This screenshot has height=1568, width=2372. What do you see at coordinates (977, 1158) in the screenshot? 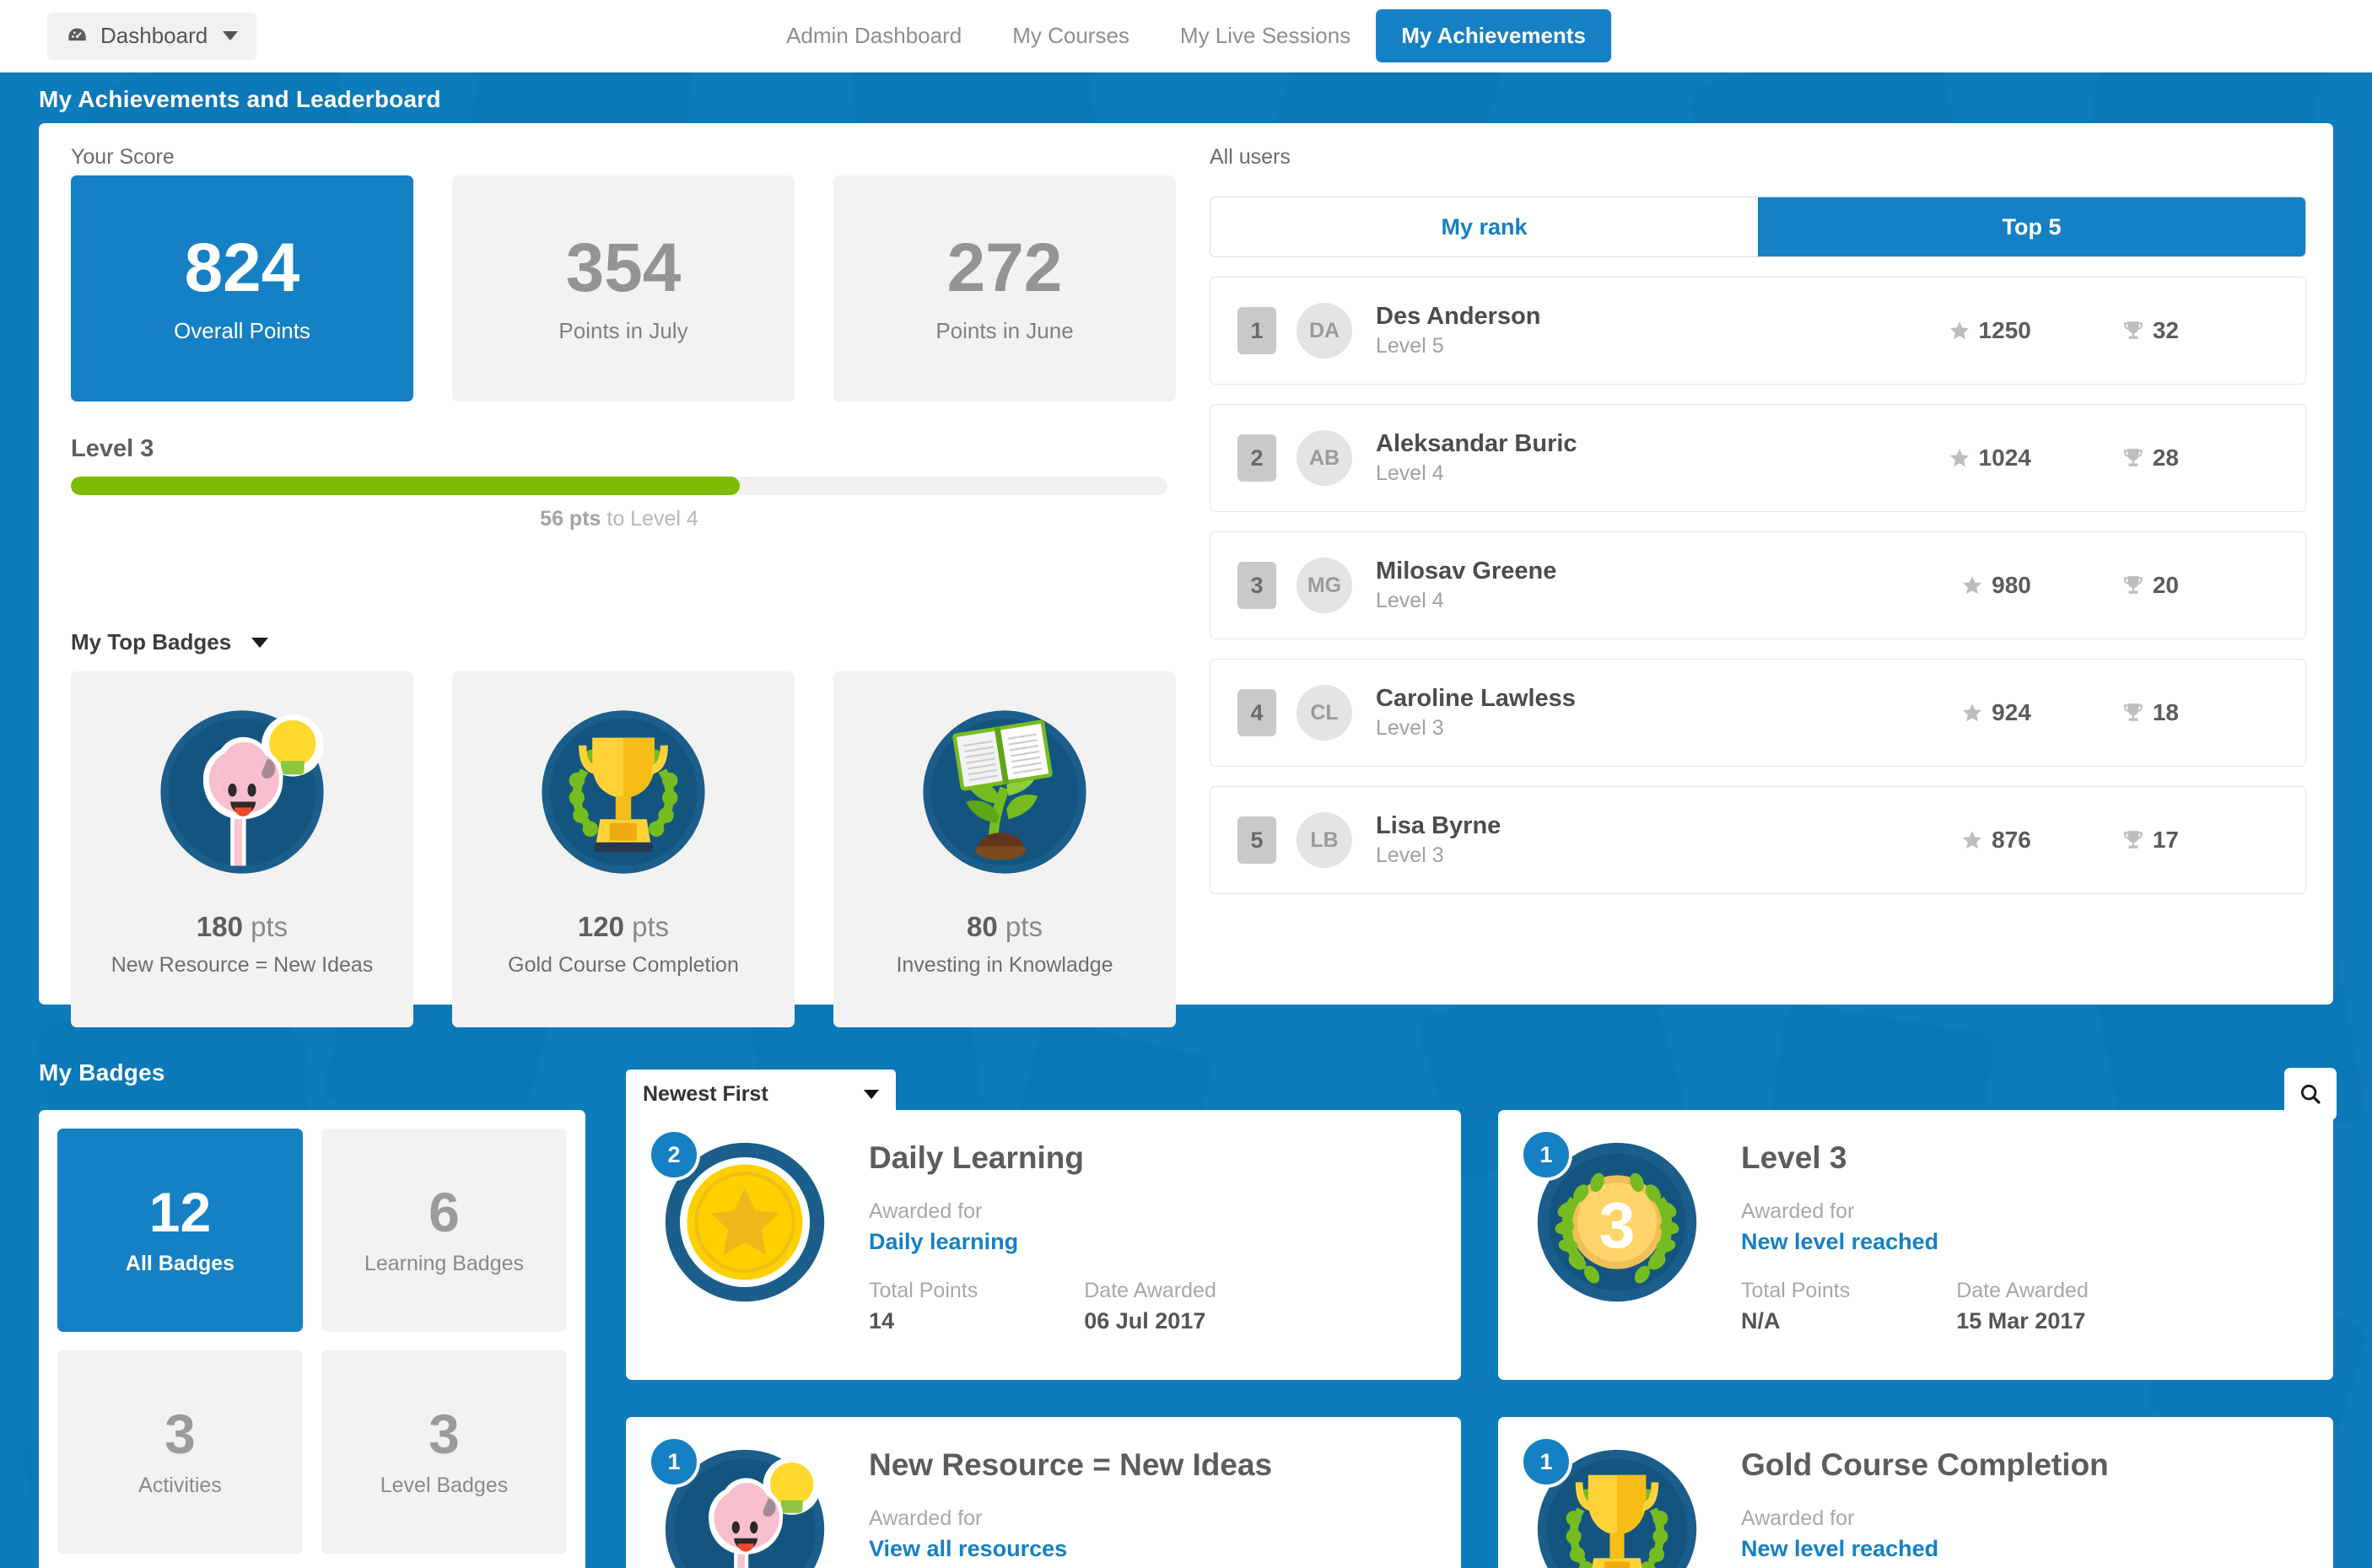
I see `badge-detail-title: Daily Learning` at bounding box center [977, 1158].